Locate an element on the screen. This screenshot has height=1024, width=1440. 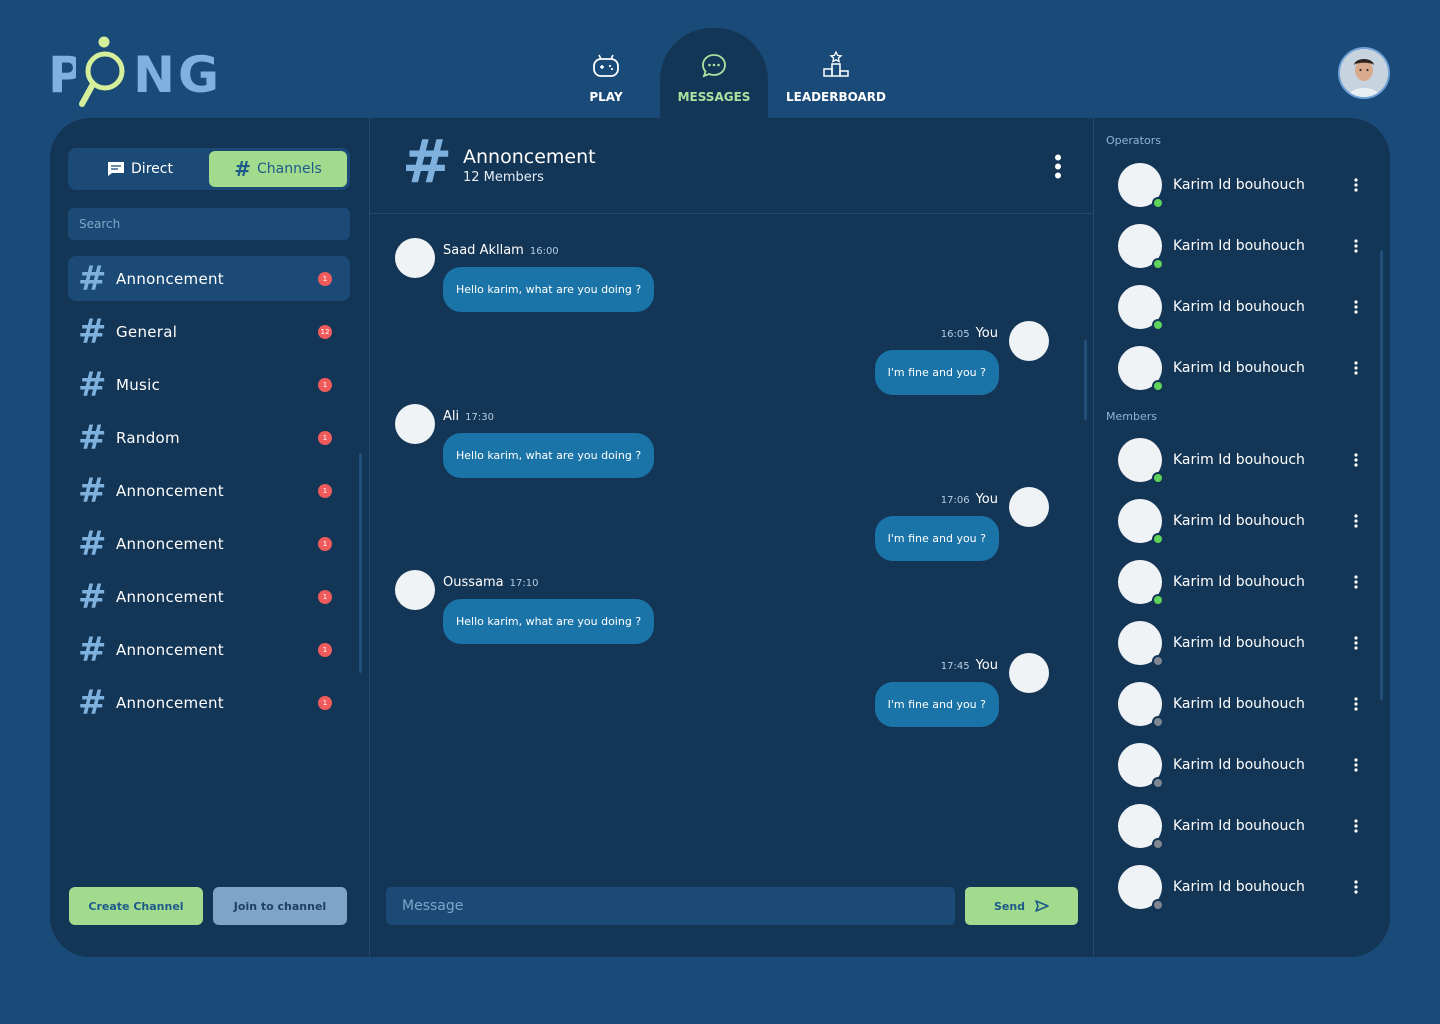
sidebar-scrollbar is located at coordinates (360, 563).